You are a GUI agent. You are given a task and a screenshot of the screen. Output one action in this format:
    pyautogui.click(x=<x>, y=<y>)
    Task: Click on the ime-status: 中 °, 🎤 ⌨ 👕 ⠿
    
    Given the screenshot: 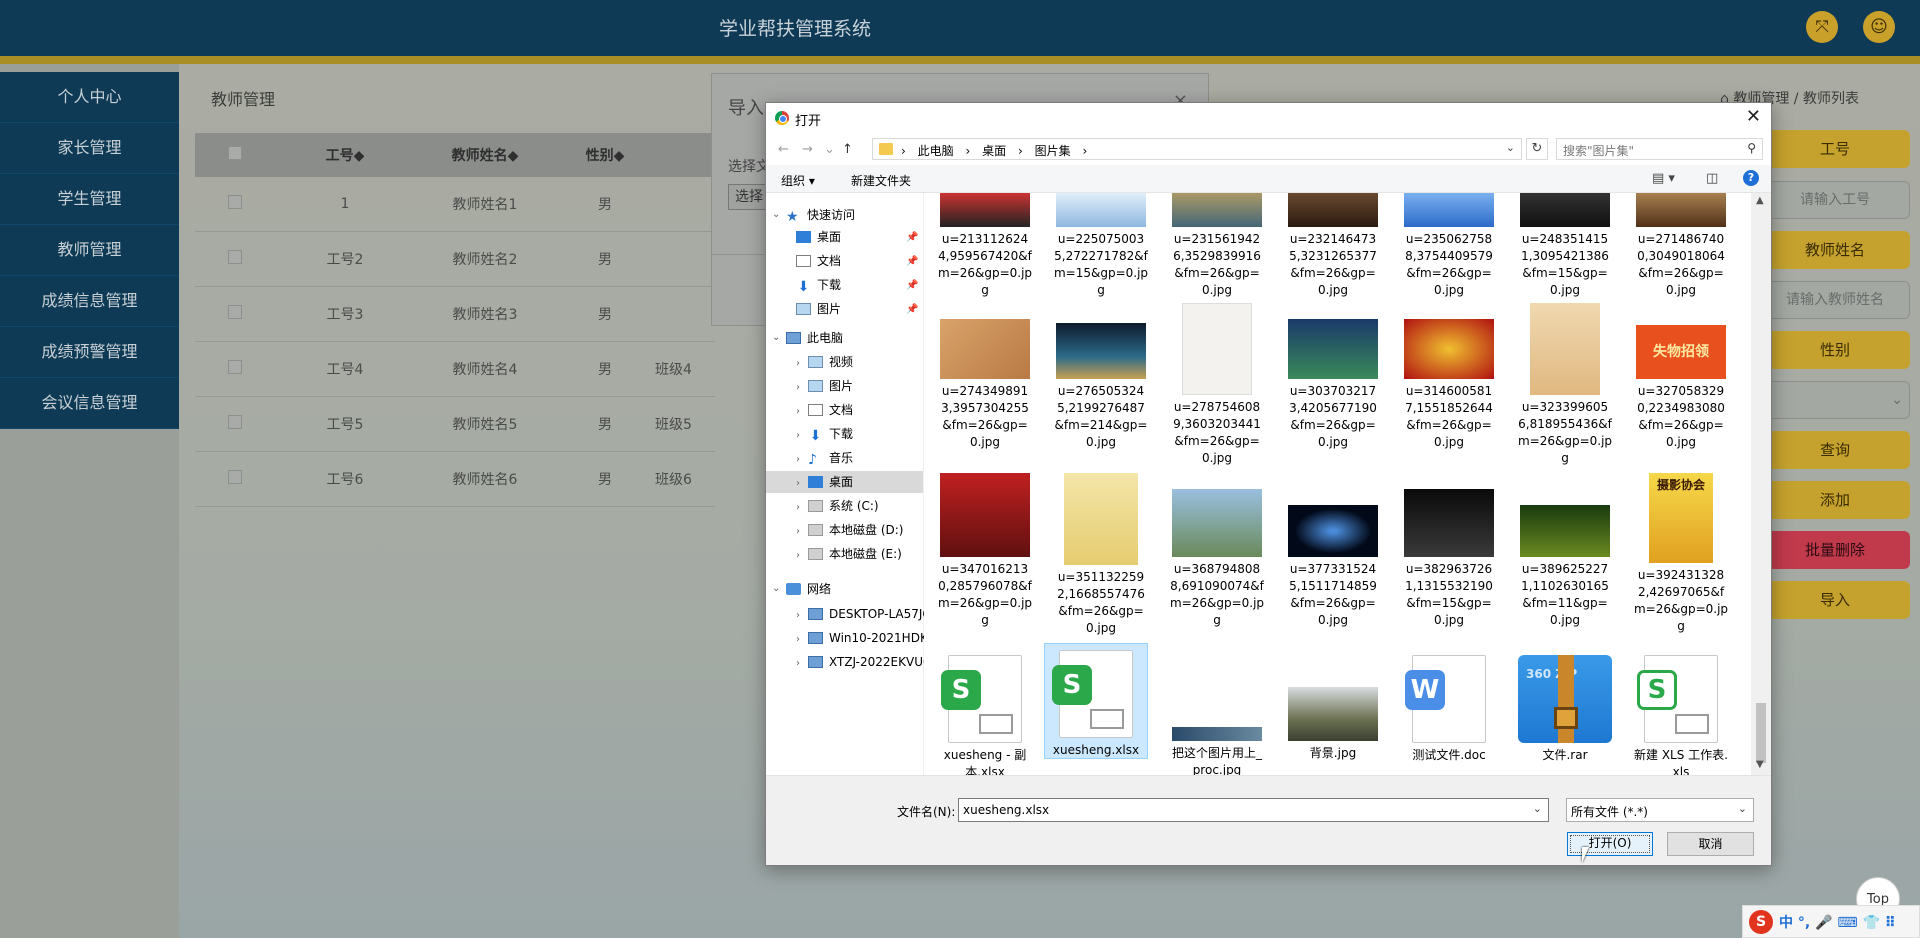 What is the action you would take?
    pyautogui.click(x=1837, y=922)
    